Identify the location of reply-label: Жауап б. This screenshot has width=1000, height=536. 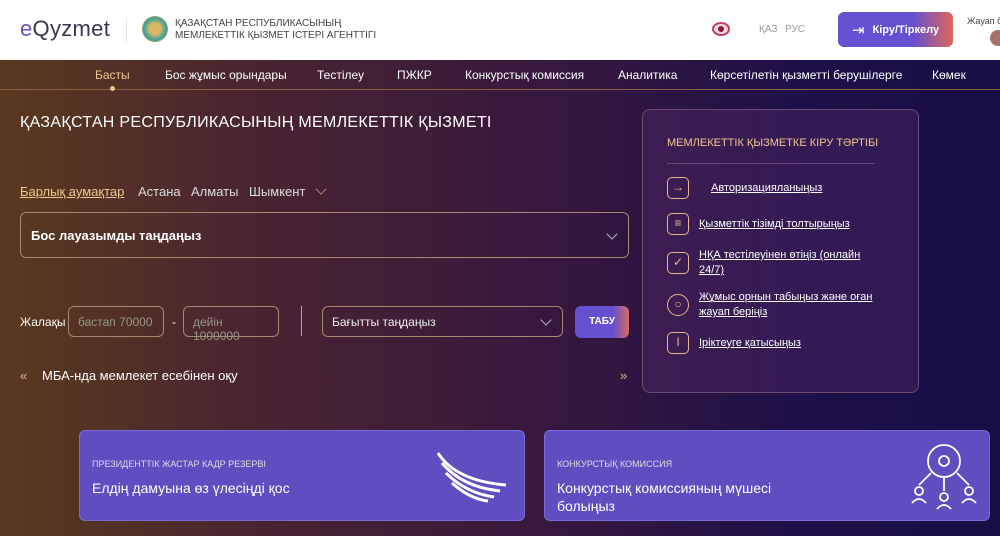
(983, 21).